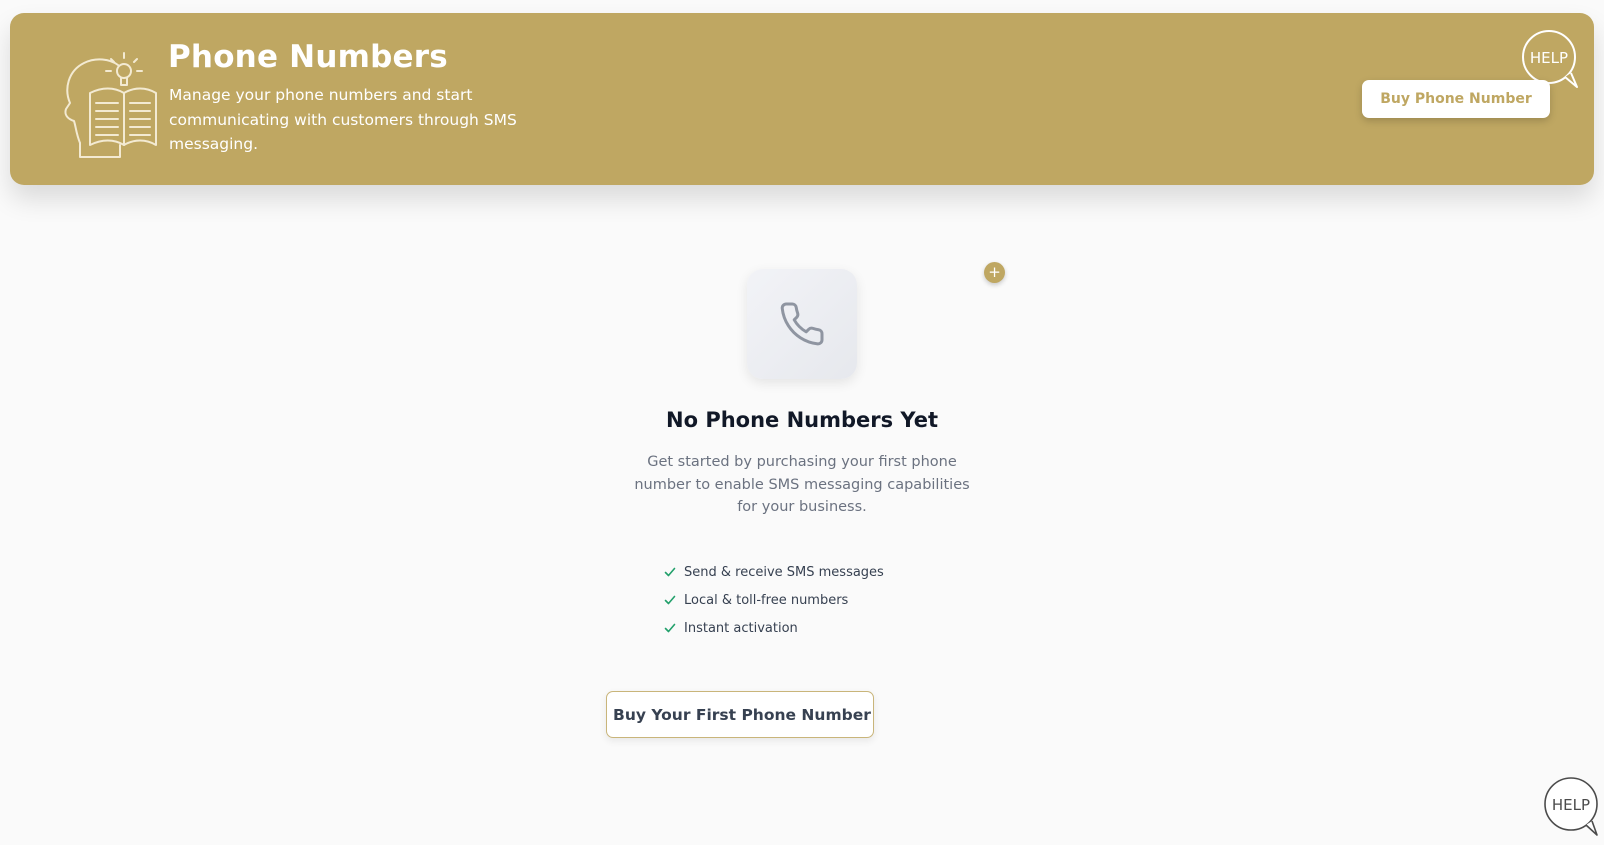 The height and width of the screenshot is (845, 1604). Describe the element at coordinates (741, 628) in the screenshot. I see `feature-label: Instant activation` at that location.